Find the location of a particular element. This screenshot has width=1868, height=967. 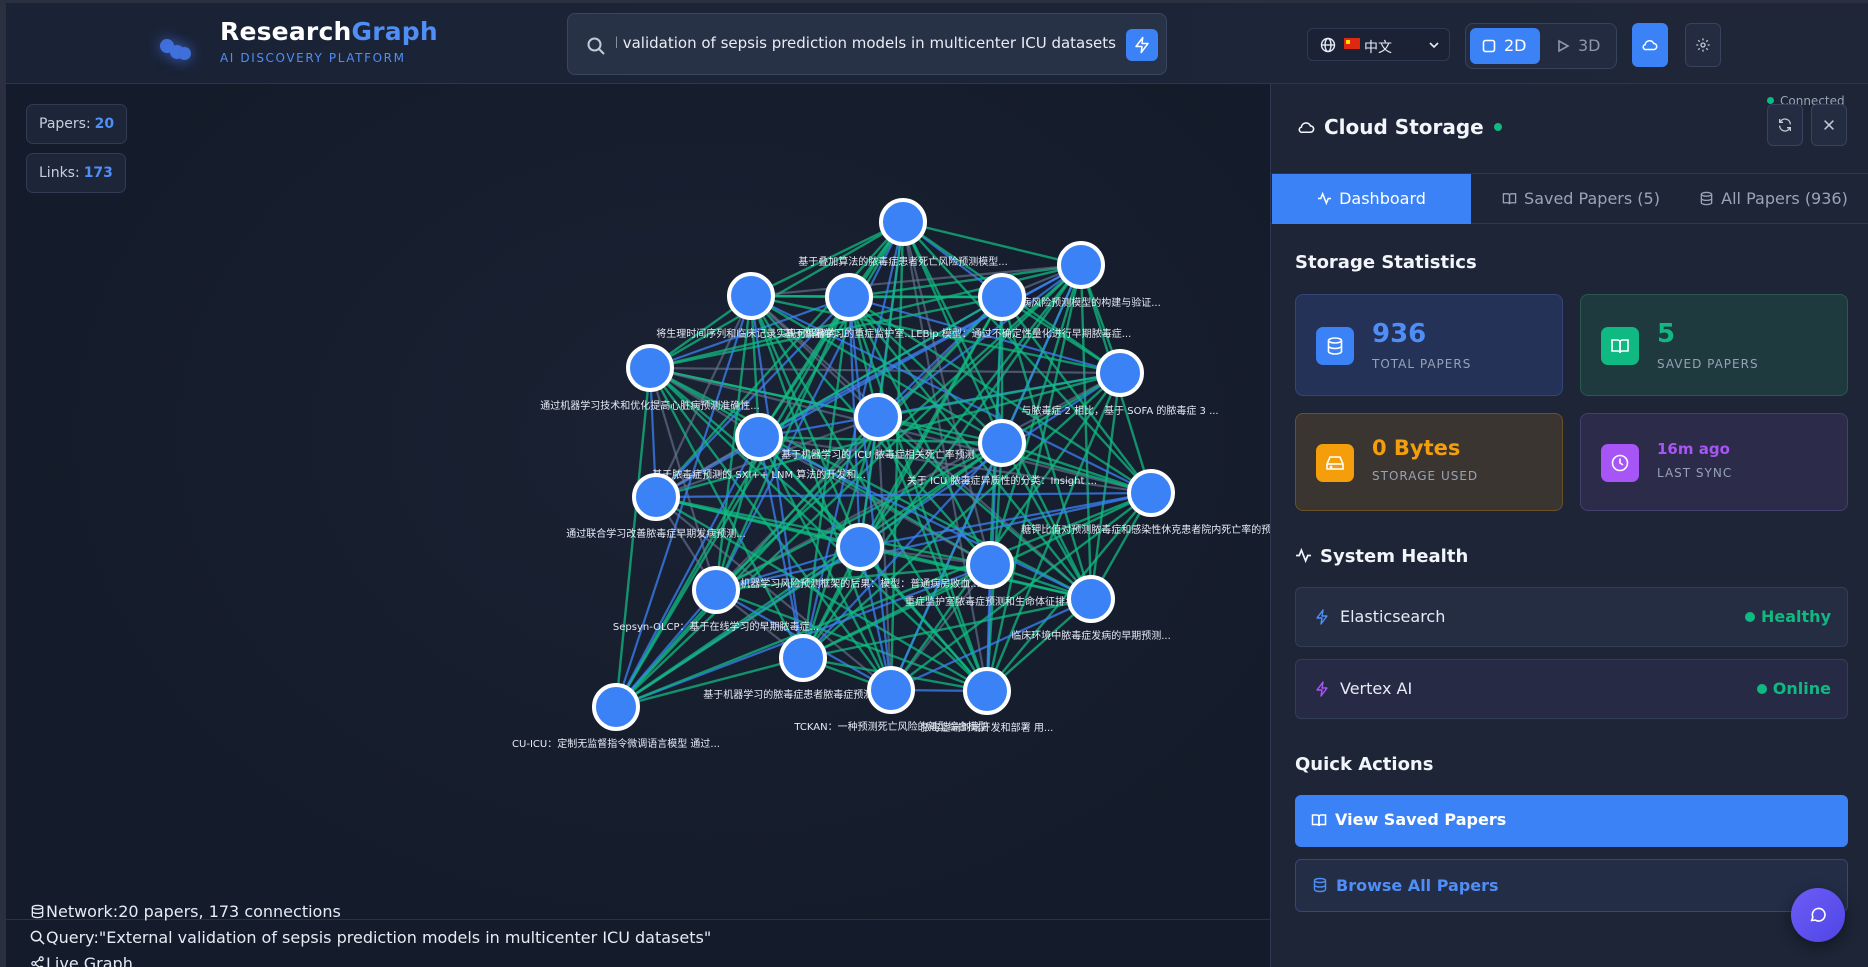

system-health-title: System Health is located at coordinates (1381, 556).